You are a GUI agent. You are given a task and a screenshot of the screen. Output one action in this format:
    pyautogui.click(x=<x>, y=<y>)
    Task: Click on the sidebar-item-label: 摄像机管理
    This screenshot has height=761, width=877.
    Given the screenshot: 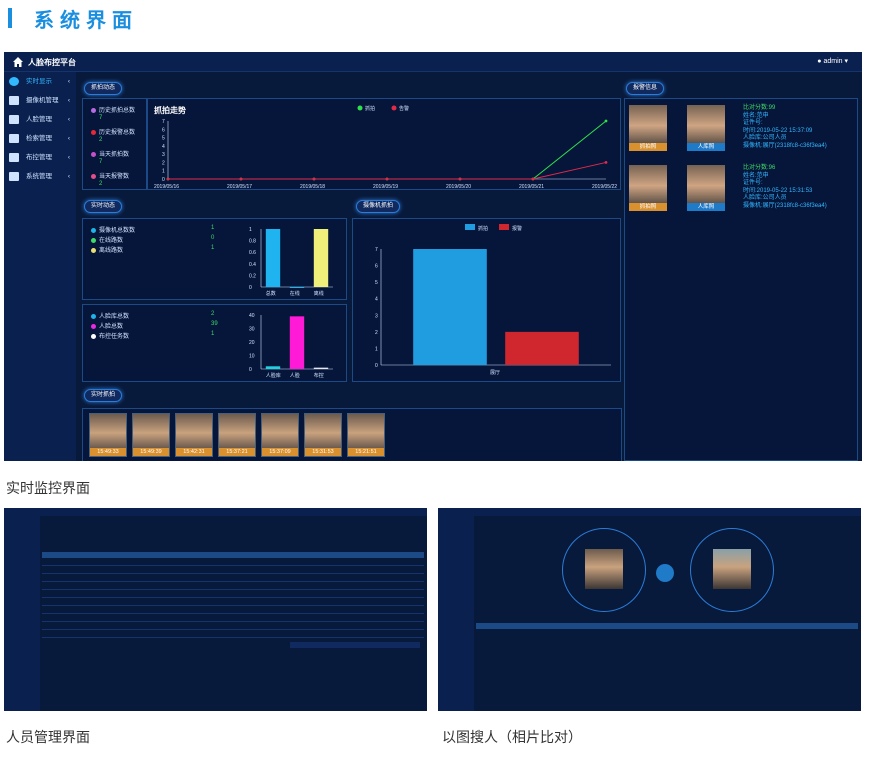 What is the action you would take?
    pyautogui.click(x=42, y=100)
    